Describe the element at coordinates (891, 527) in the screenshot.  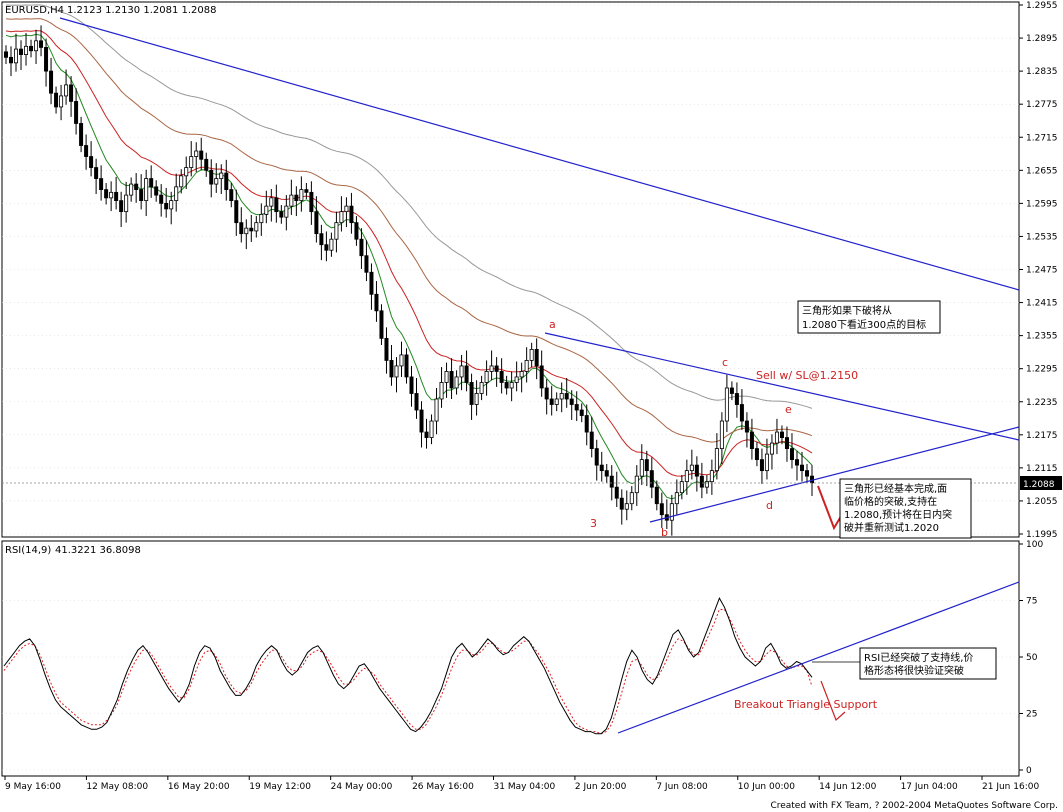
I see `complete-note-line-4: 破并重新测试1.2020` at that location.